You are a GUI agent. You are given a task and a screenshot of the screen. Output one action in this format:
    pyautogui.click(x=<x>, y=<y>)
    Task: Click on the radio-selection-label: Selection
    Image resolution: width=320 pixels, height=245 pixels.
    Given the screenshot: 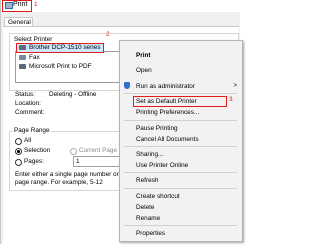 What is the action you would take?
    pyautogui.click(x=37, y=150)
    